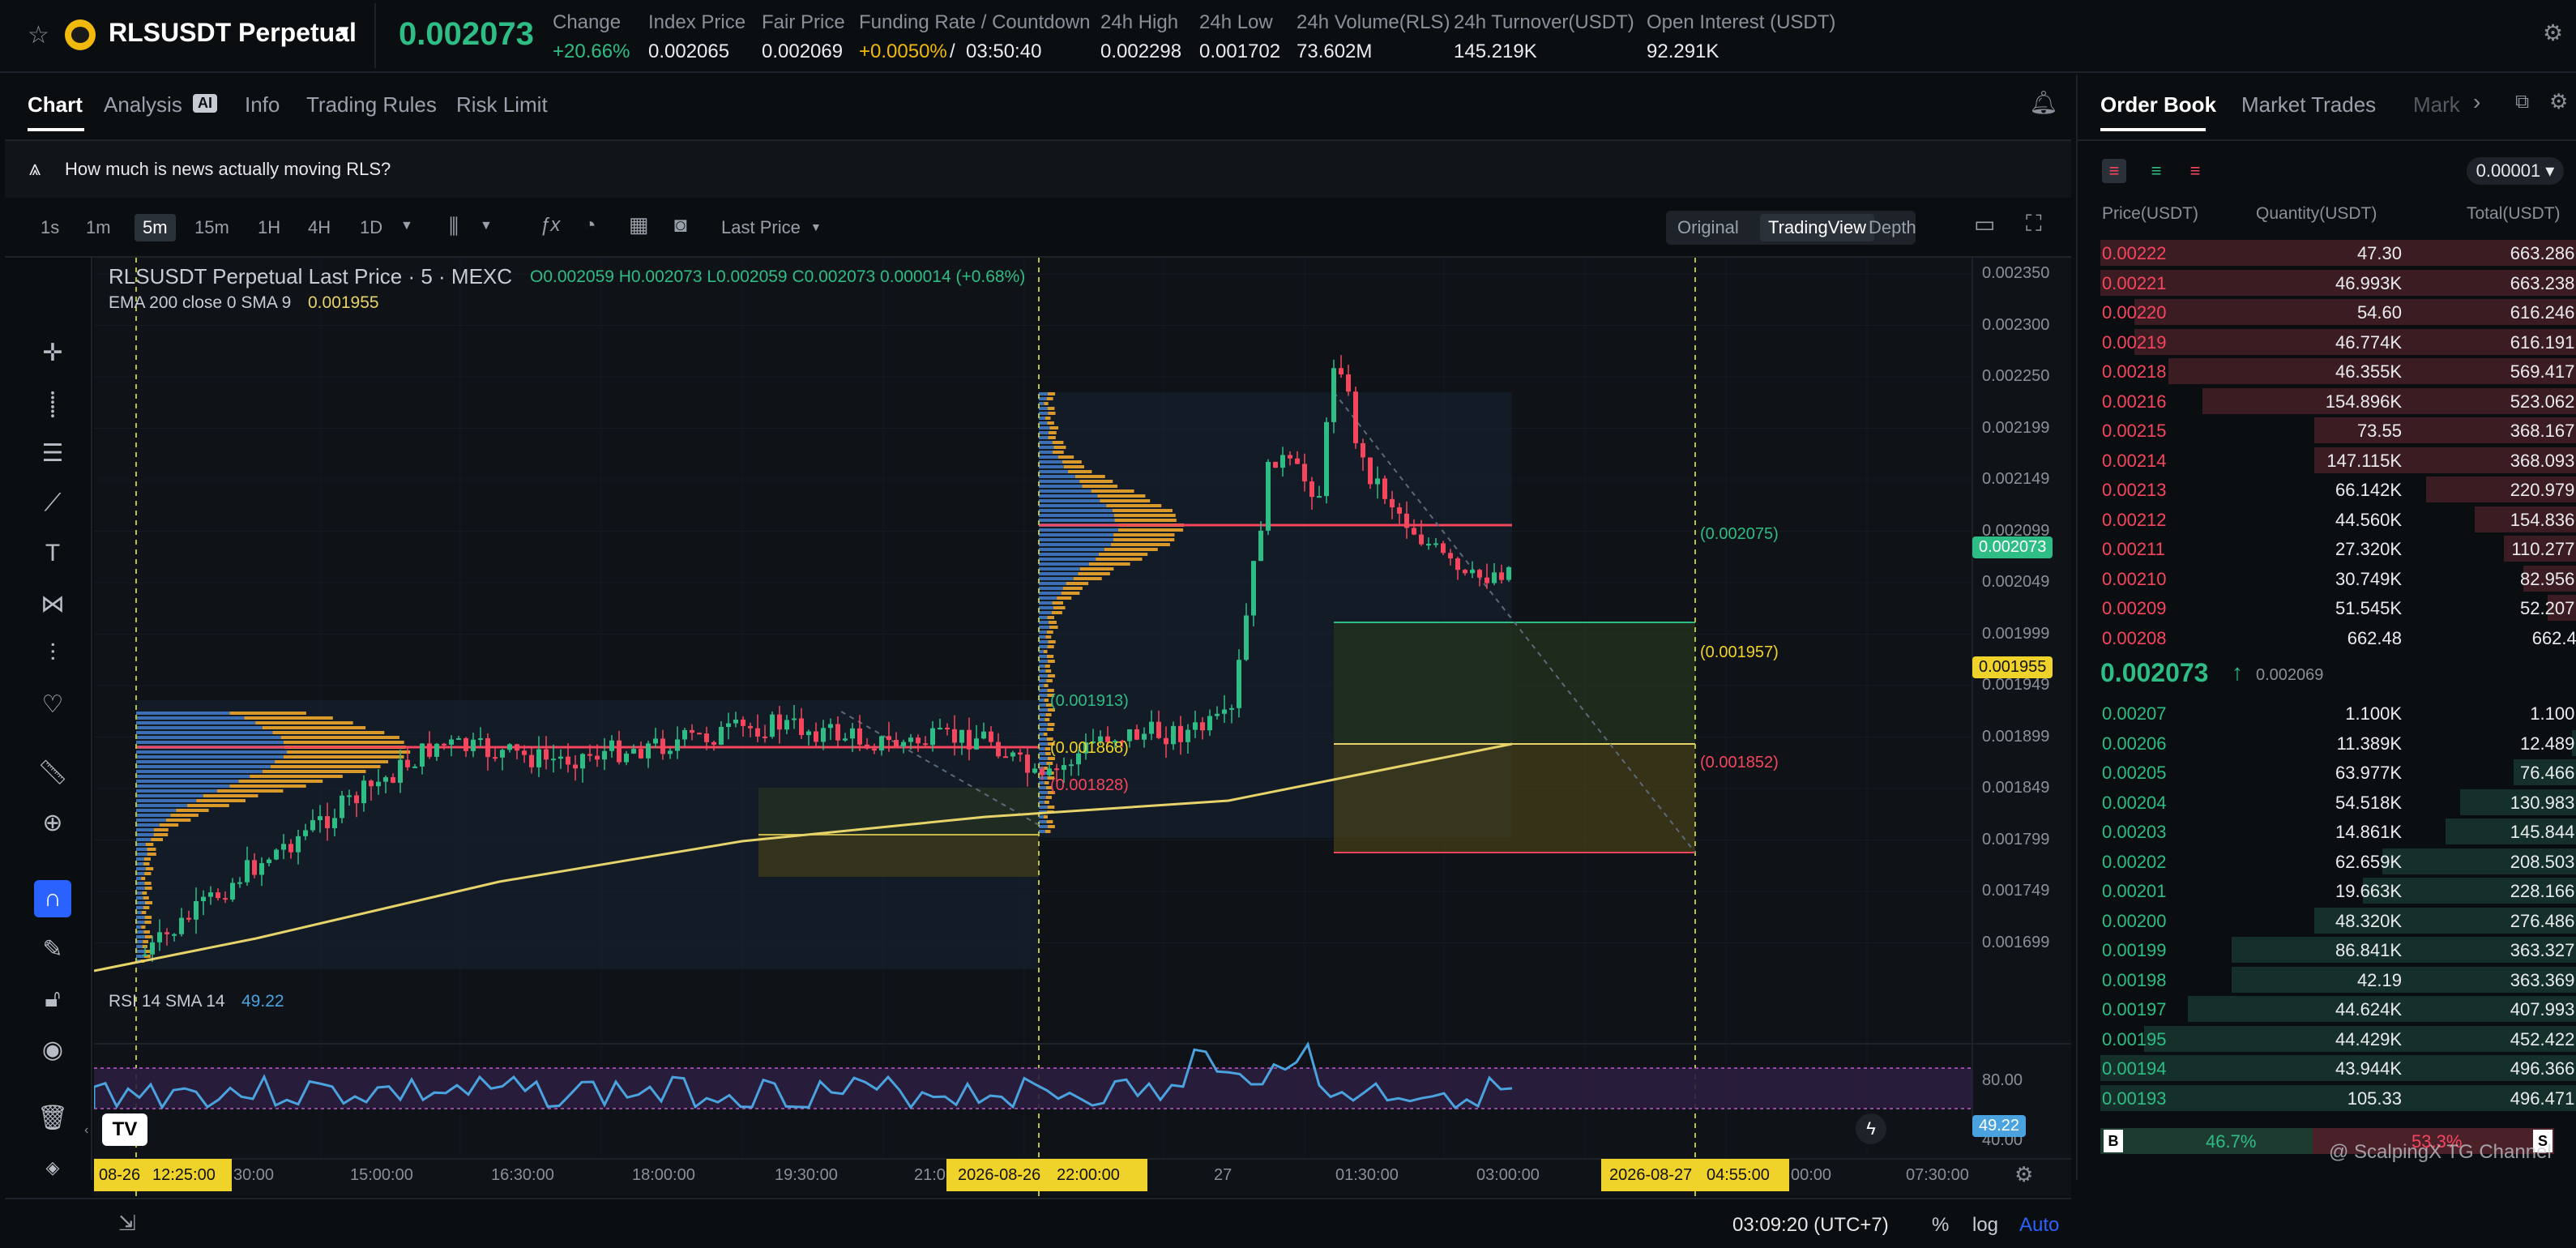  I want to click on bid-row: 0.00199 86.841K 363.327K, so click(2338, 949).